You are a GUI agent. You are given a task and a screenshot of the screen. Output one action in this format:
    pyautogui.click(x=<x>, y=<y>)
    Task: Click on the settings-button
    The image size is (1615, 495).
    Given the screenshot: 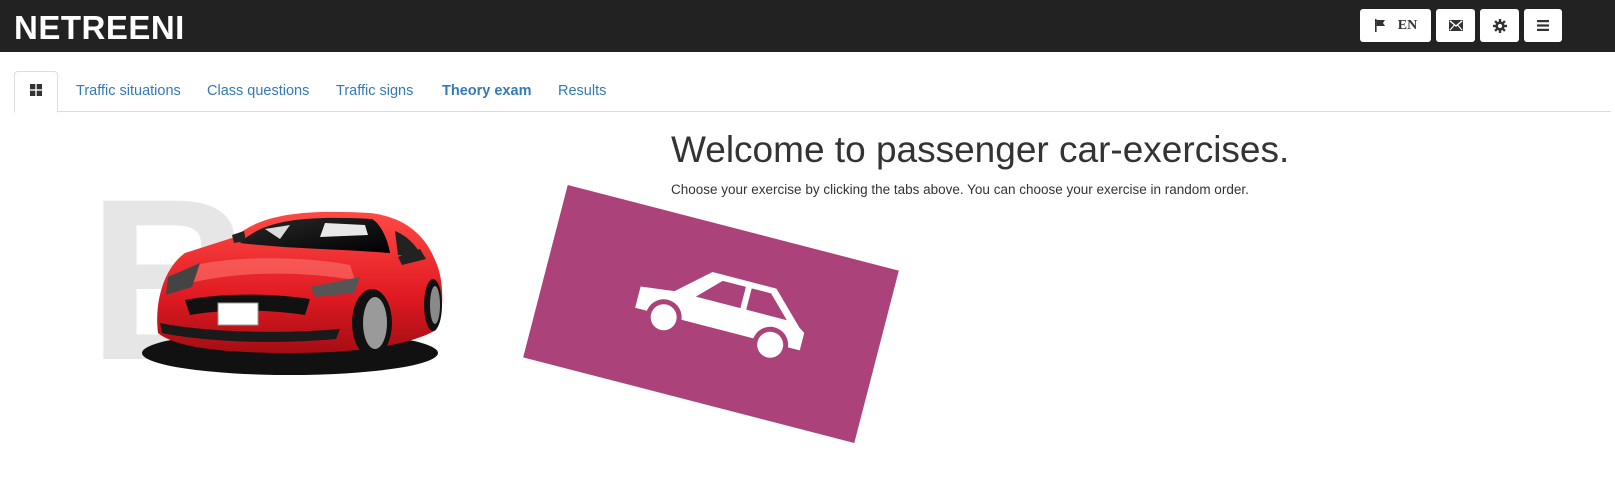 What is the action you would take?
    pyautogui.click(x=1499, y=25)
    